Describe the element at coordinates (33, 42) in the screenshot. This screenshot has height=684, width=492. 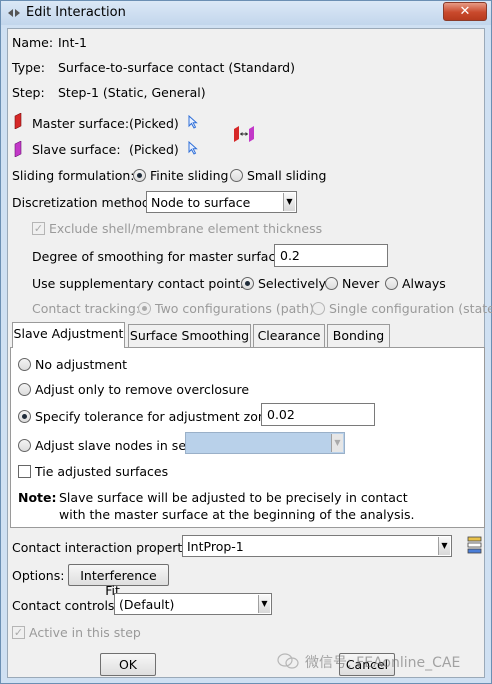
I see `name-label: Name:` at that location.